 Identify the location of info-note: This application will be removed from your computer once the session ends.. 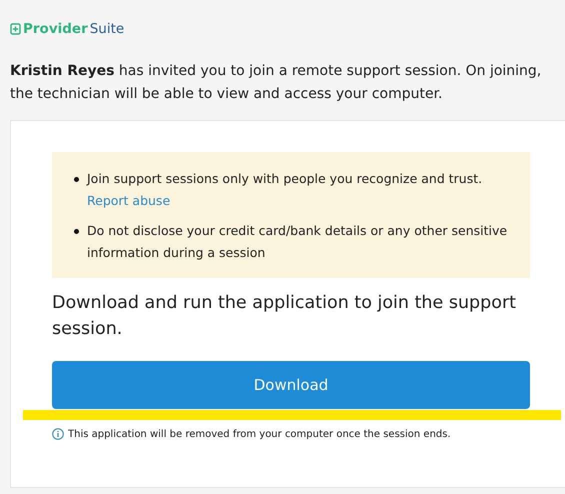
(259, 434).